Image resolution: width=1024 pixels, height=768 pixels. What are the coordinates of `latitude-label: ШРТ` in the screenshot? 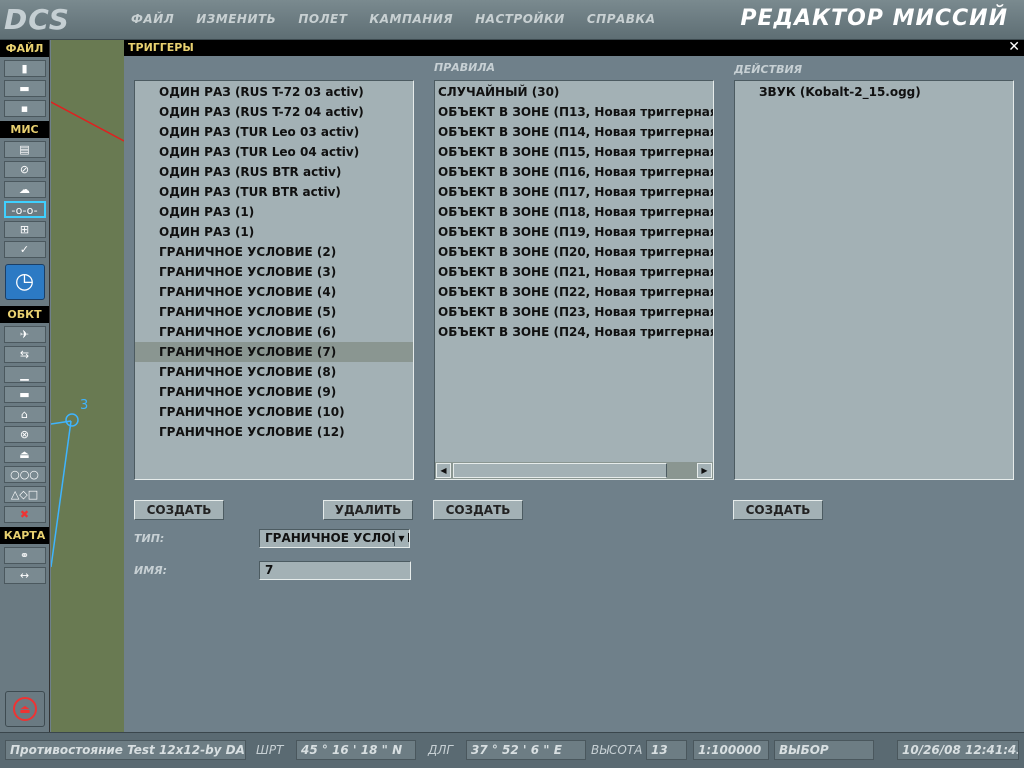 It's located at (270, 750).